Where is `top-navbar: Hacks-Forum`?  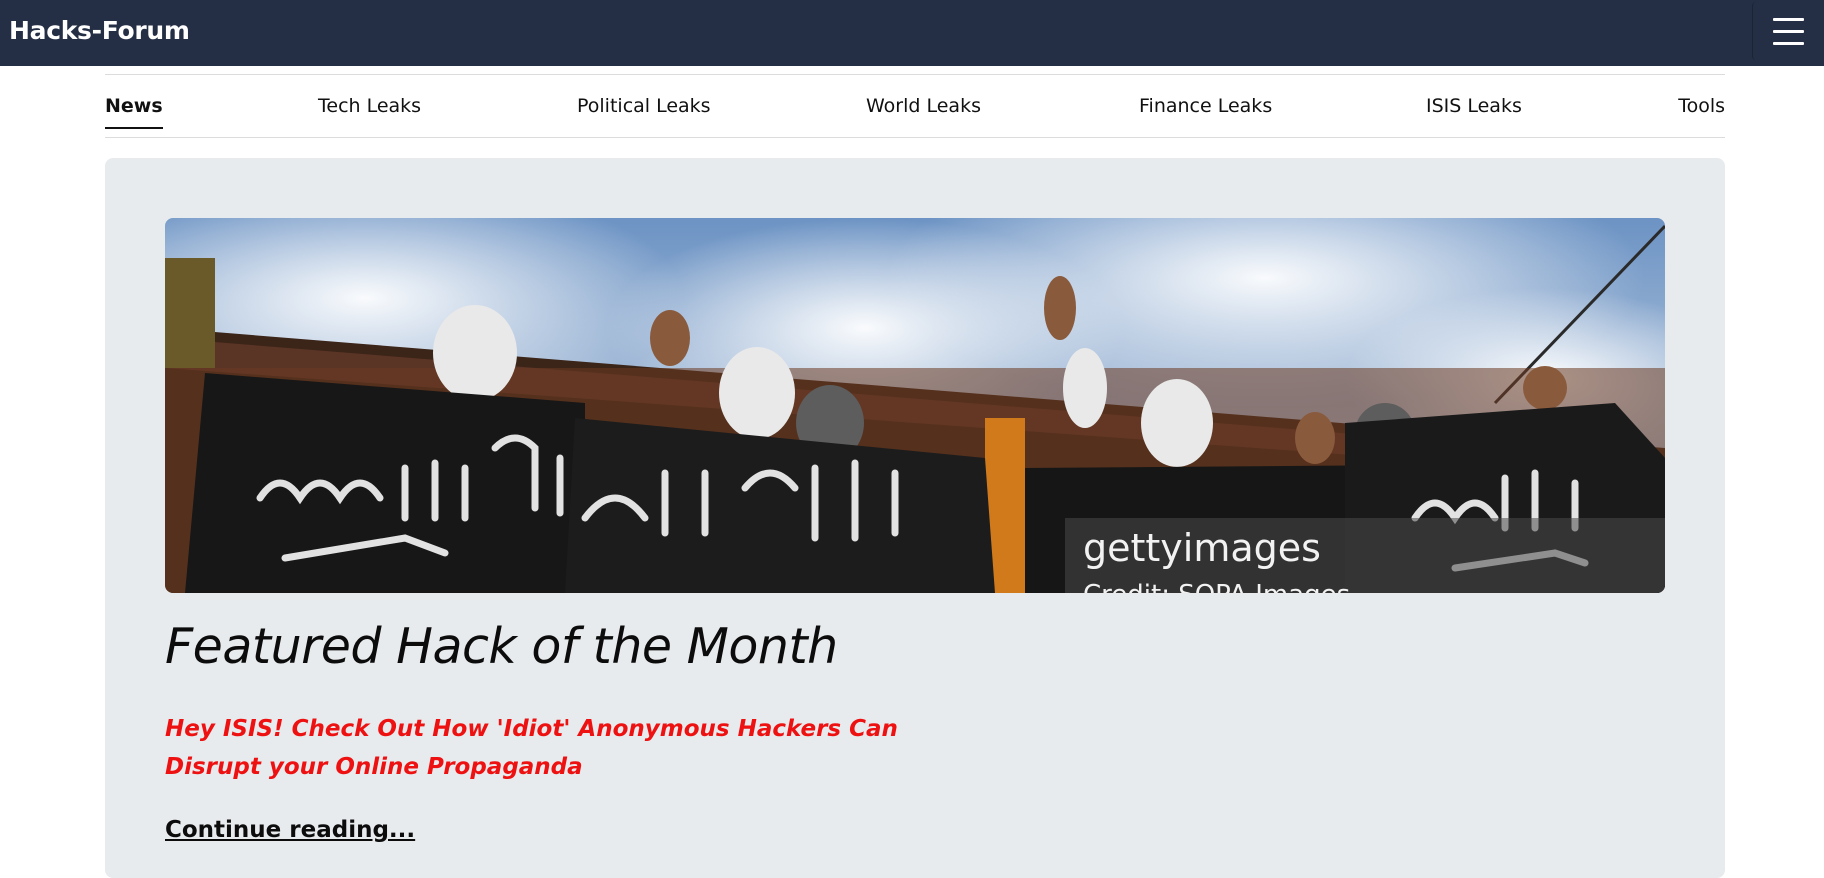
top-navbar: Hacks-Forum is located at coordinates (912, 33).